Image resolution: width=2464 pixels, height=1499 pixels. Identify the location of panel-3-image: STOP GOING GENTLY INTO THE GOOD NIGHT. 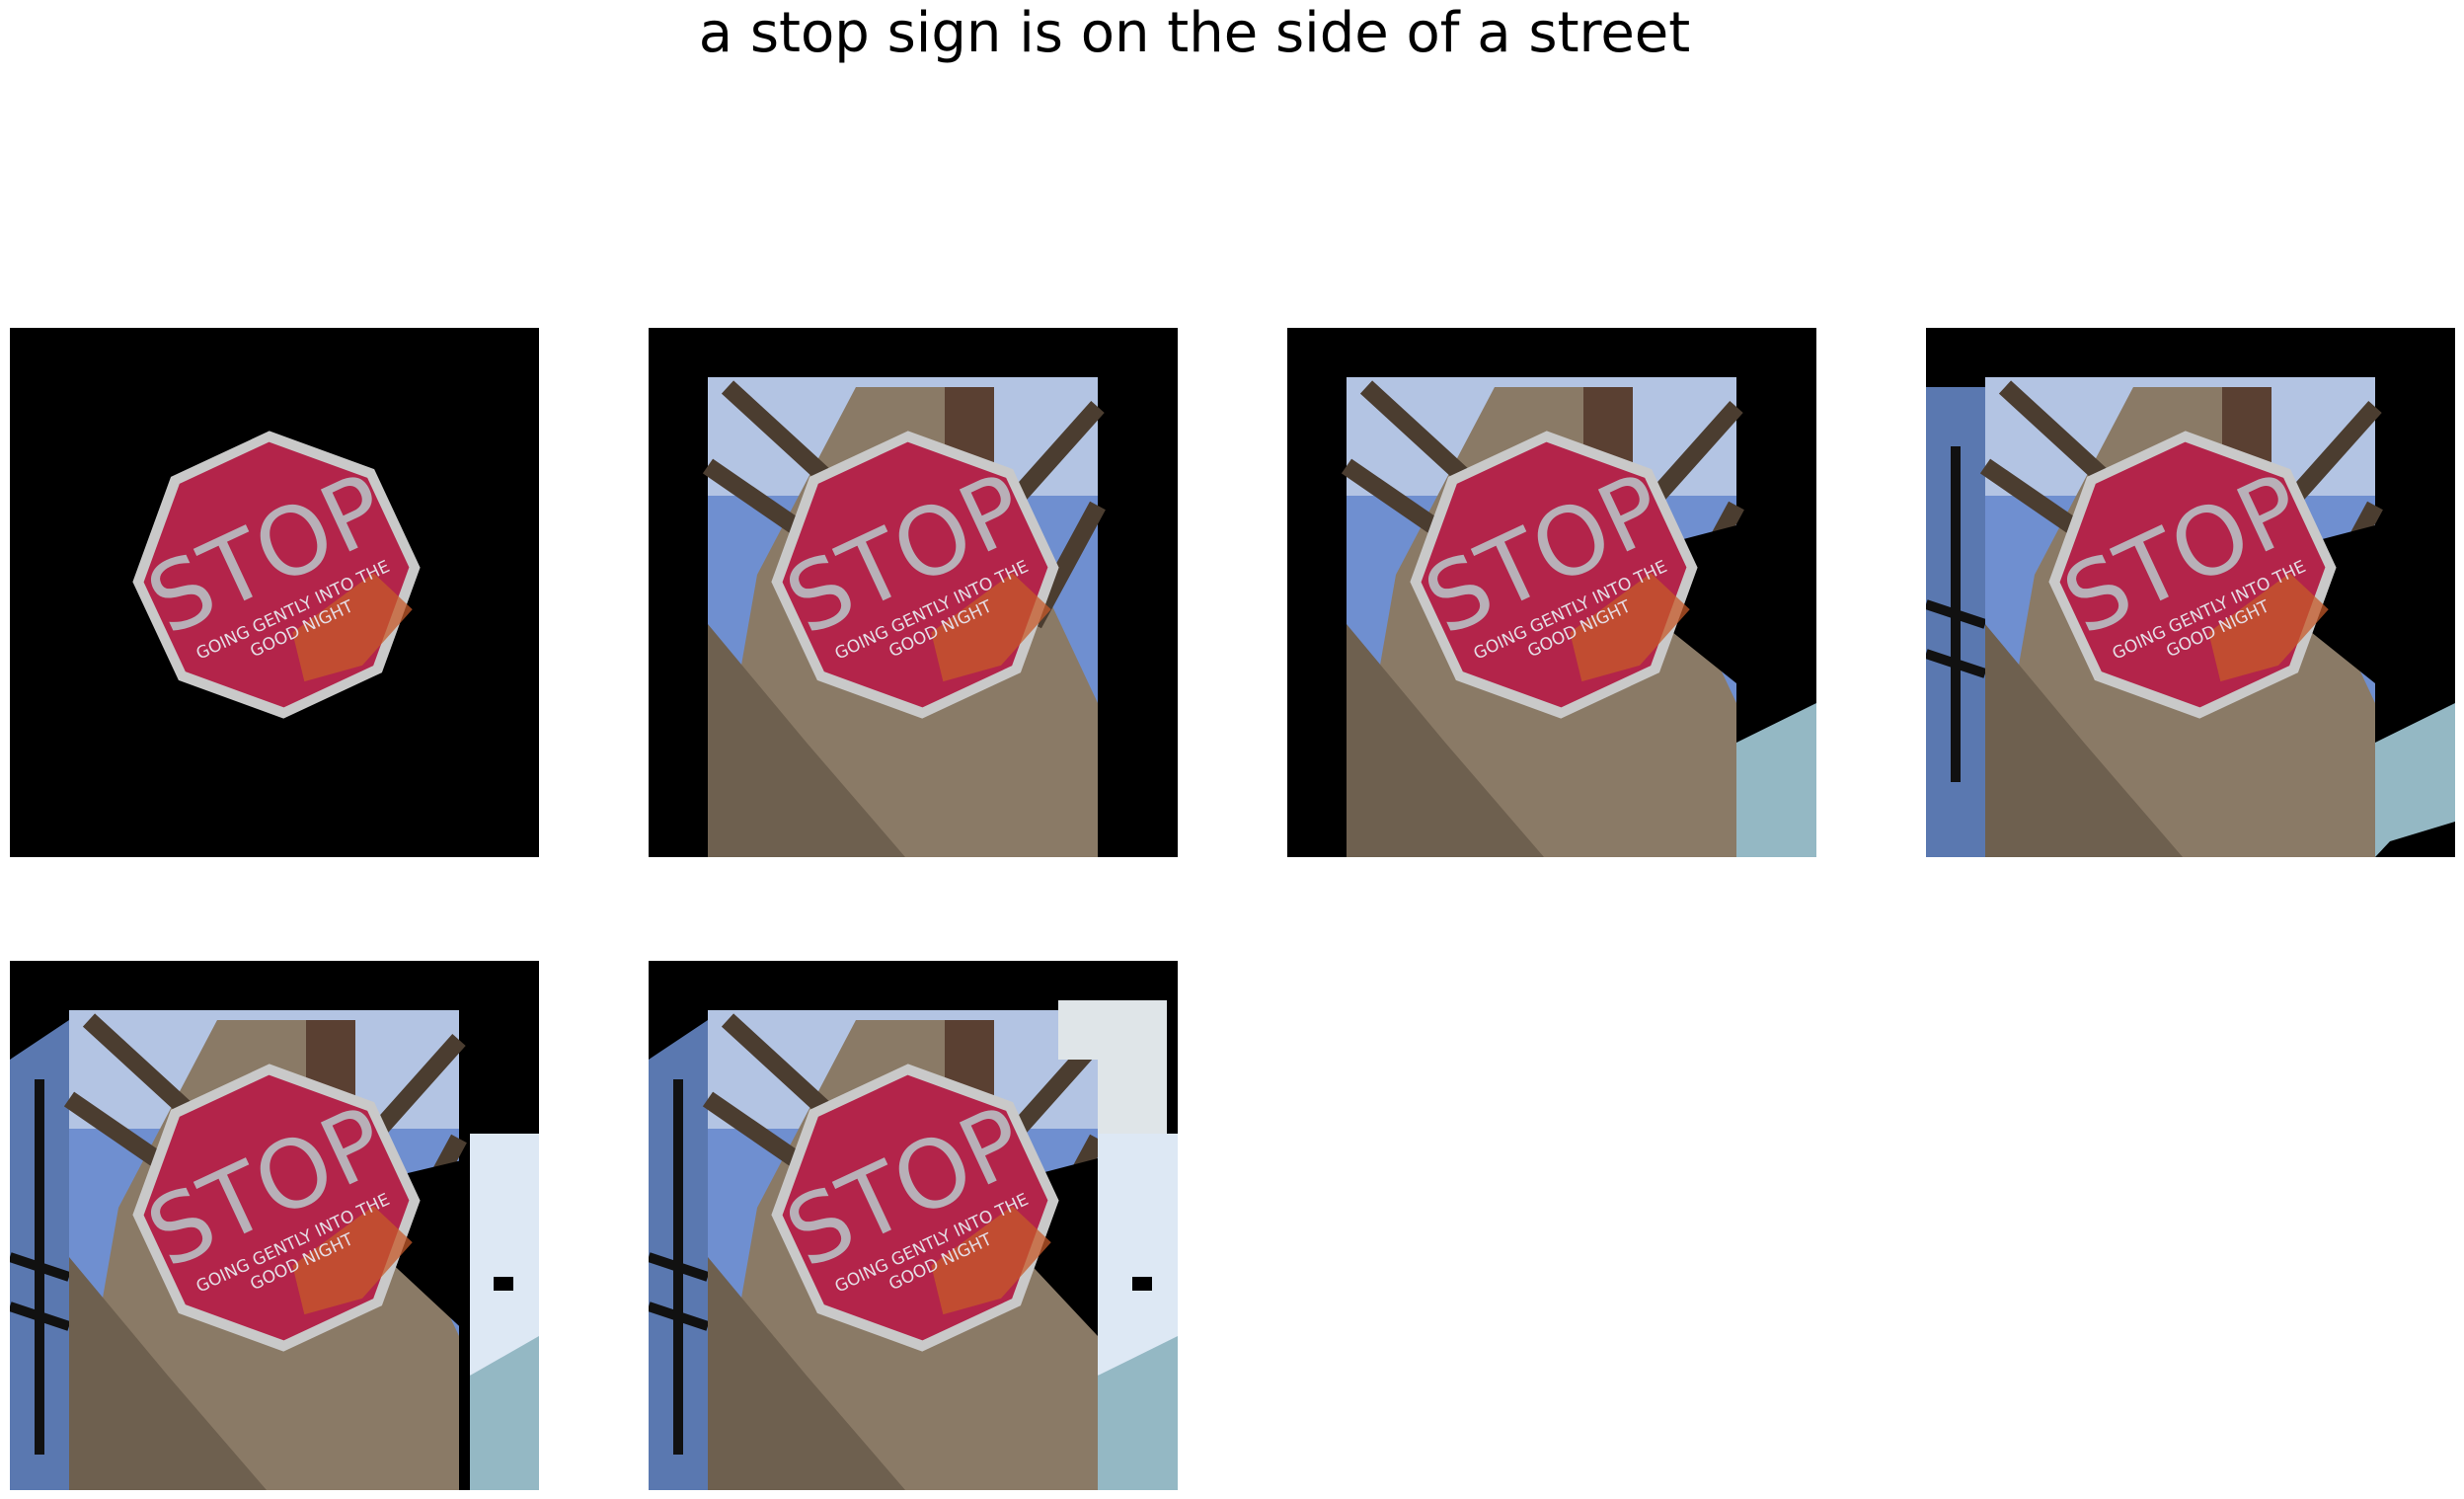
(1551, 592).